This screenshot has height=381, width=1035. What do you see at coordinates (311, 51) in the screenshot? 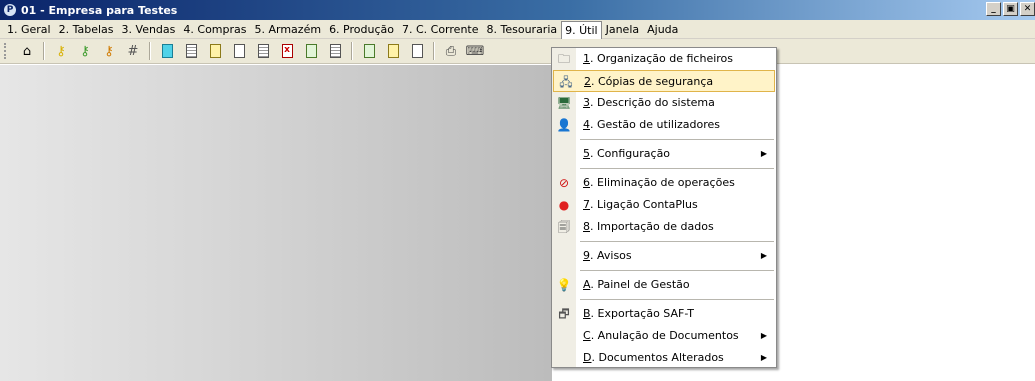
I see `document-green-icon` at bounding box center [311, 51].